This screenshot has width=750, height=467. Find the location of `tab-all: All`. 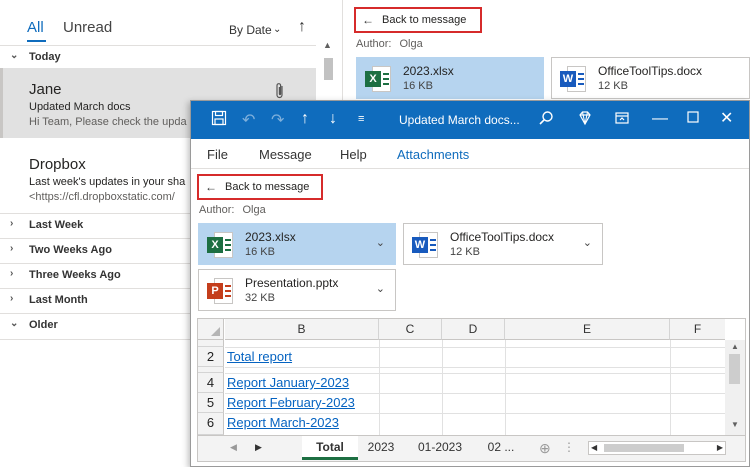

tab-all: All is located at coordinates (35, 27).